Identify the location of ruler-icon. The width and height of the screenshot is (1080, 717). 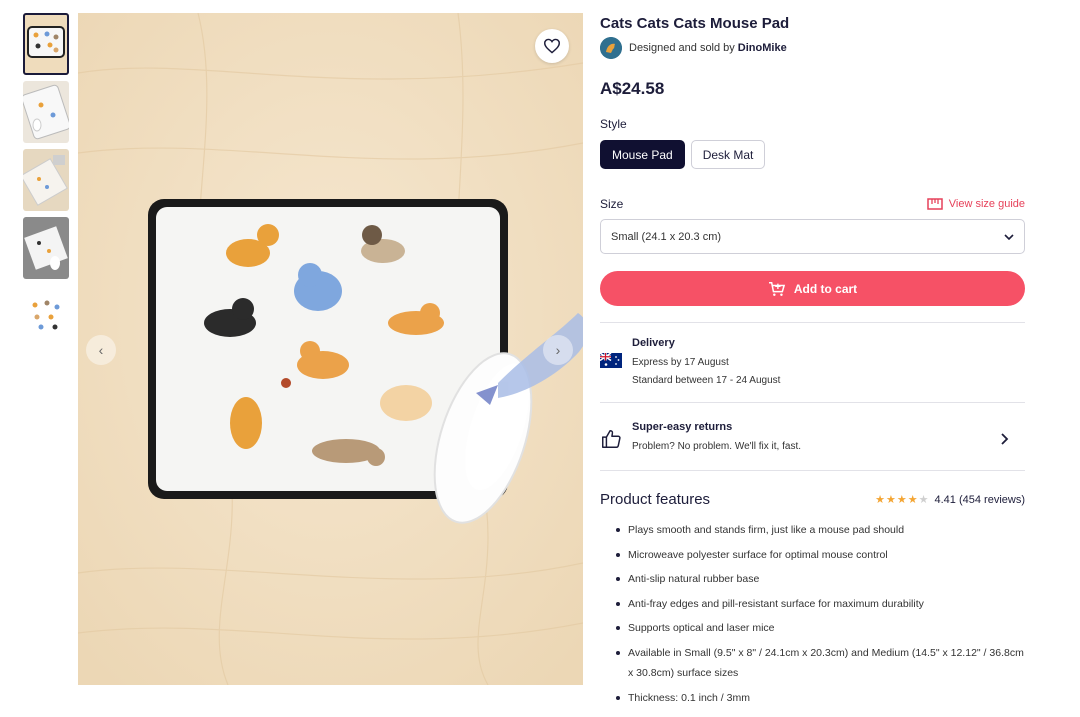
(935, 204).